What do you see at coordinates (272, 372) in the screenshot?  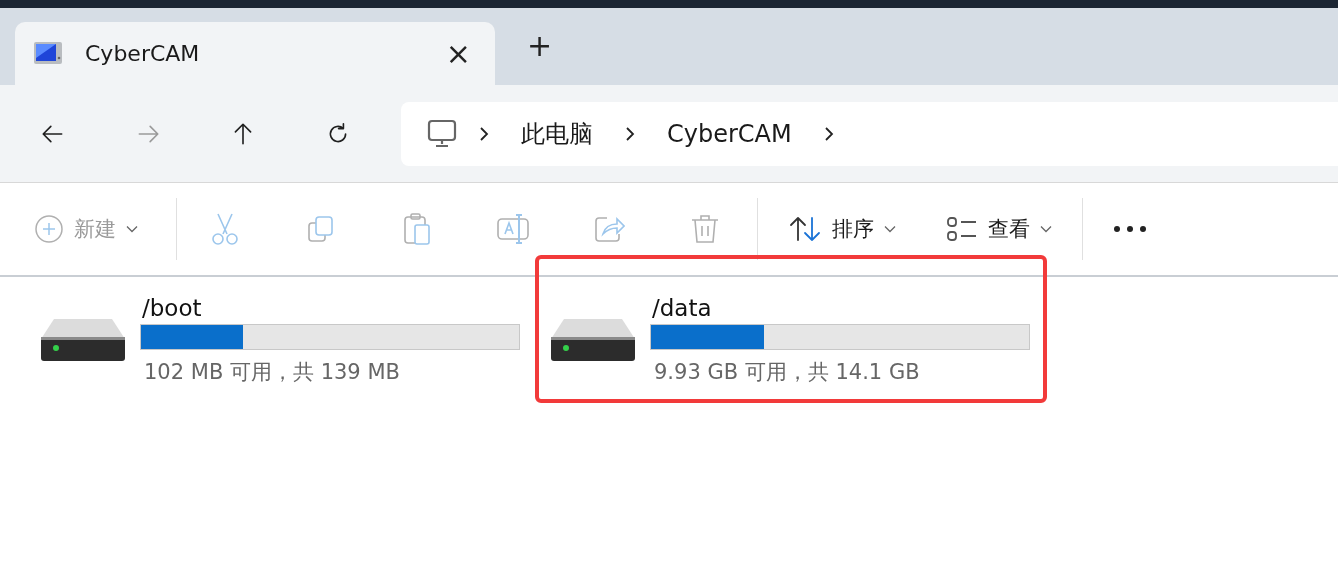 I see `free-space-text: 102 MB 可用，共 139 MB` at bounding box center [272, 372].